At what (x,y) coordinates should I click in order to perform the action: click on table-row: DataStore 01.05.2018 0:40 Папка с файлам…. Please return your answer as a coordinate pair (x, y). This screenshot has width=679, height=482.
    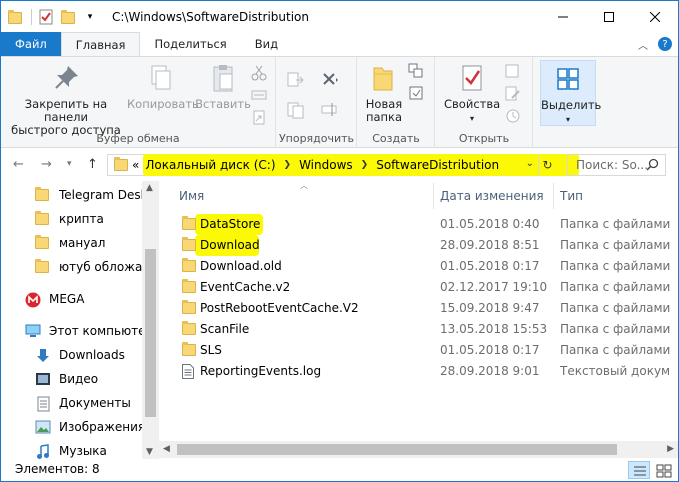
    Looking at the image, I should click on (418, 224).